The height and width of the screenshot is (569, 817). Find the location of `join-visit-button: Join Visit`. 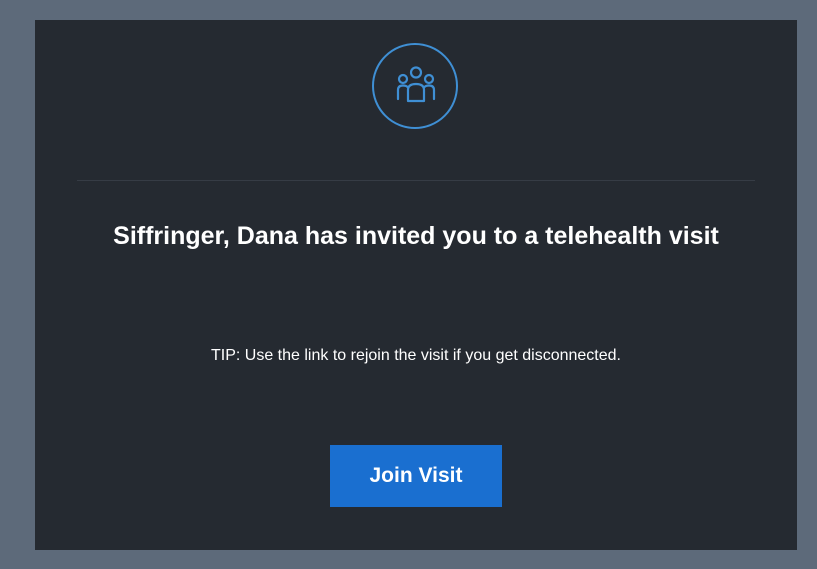

join-visit-button: Join Visit is located at coordinates (416, 476).